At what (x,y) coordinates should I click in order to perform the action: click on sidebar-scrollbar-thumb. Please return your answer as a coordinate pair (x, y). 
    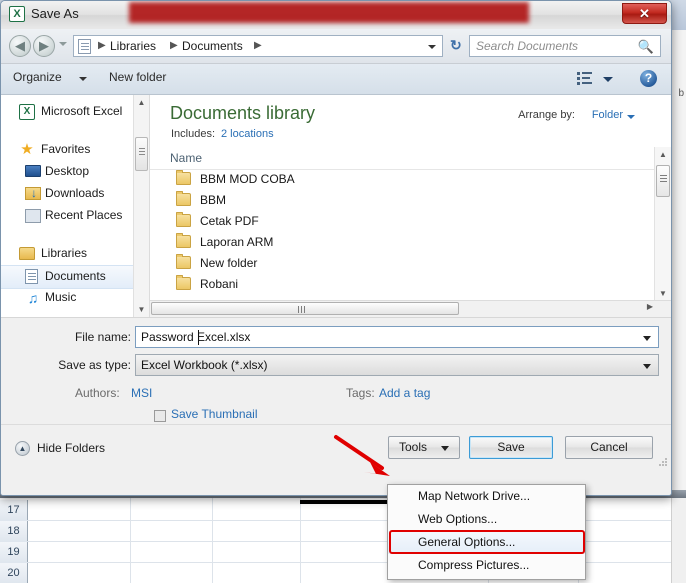
    Looking at the image, I should click on (141, 154).